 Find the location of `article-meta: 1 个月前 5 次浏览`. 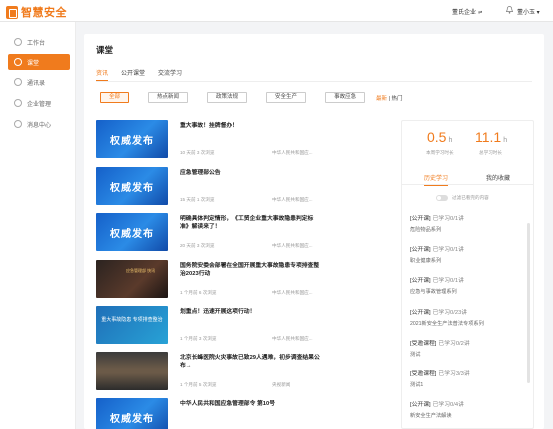

article-meta: 1 个月前 5 次浏览 is located at coordinates (198, 384).